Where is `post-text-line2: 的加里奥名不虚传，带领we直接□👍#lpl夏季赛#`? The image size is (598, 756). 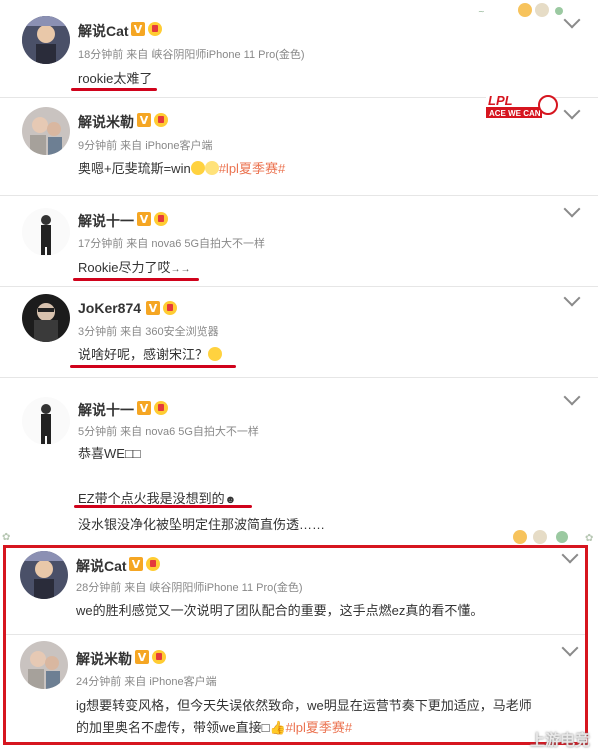 post-text-line2: 的加里奥名不虚传，带领we直接□👍#lpl夏季赛# is located at coordinates (214, 726).